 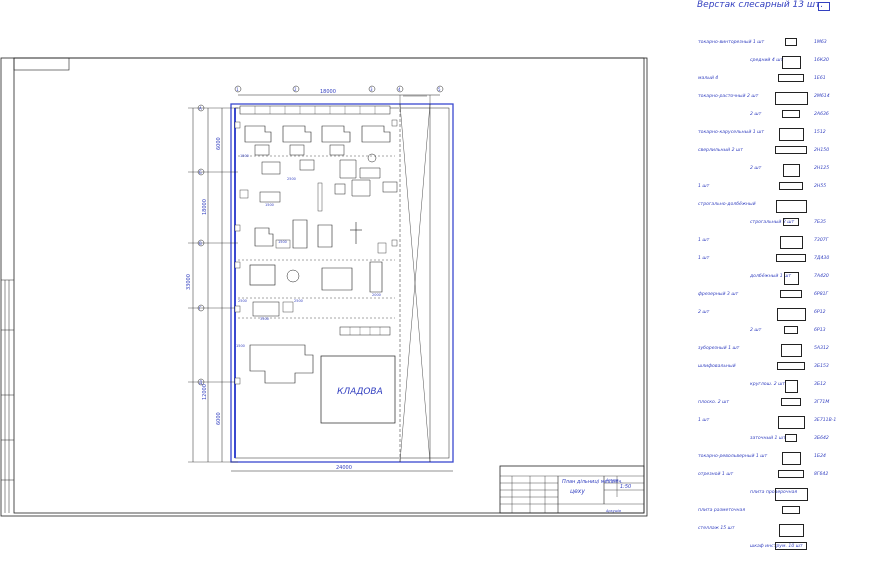 I want to click on marker-2: 2, so click(x=295, y=89).